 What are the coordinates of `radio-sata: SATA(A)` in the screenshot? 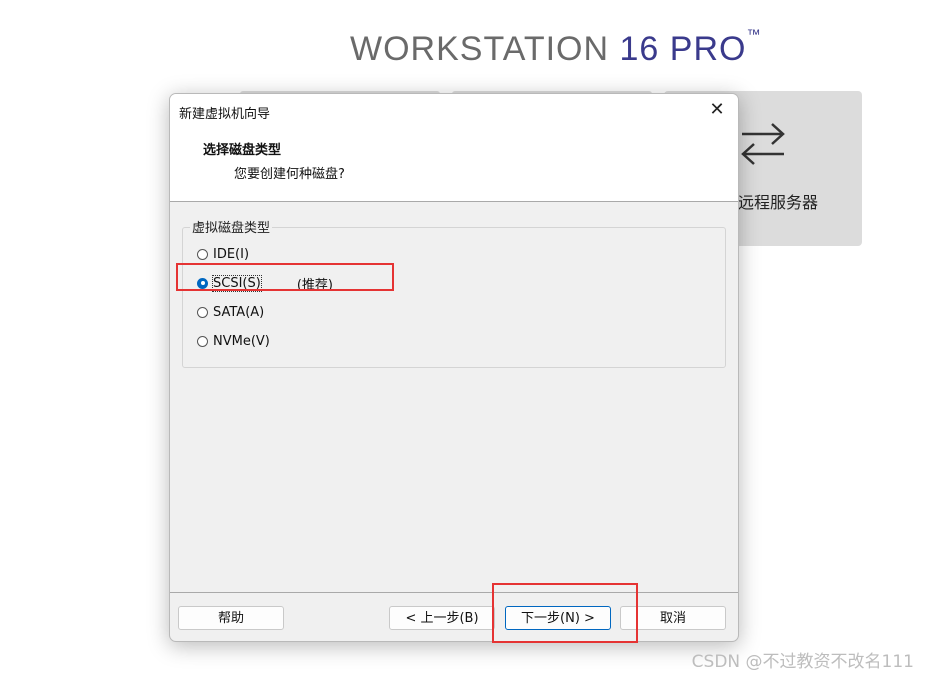 It's located at (230, 312).